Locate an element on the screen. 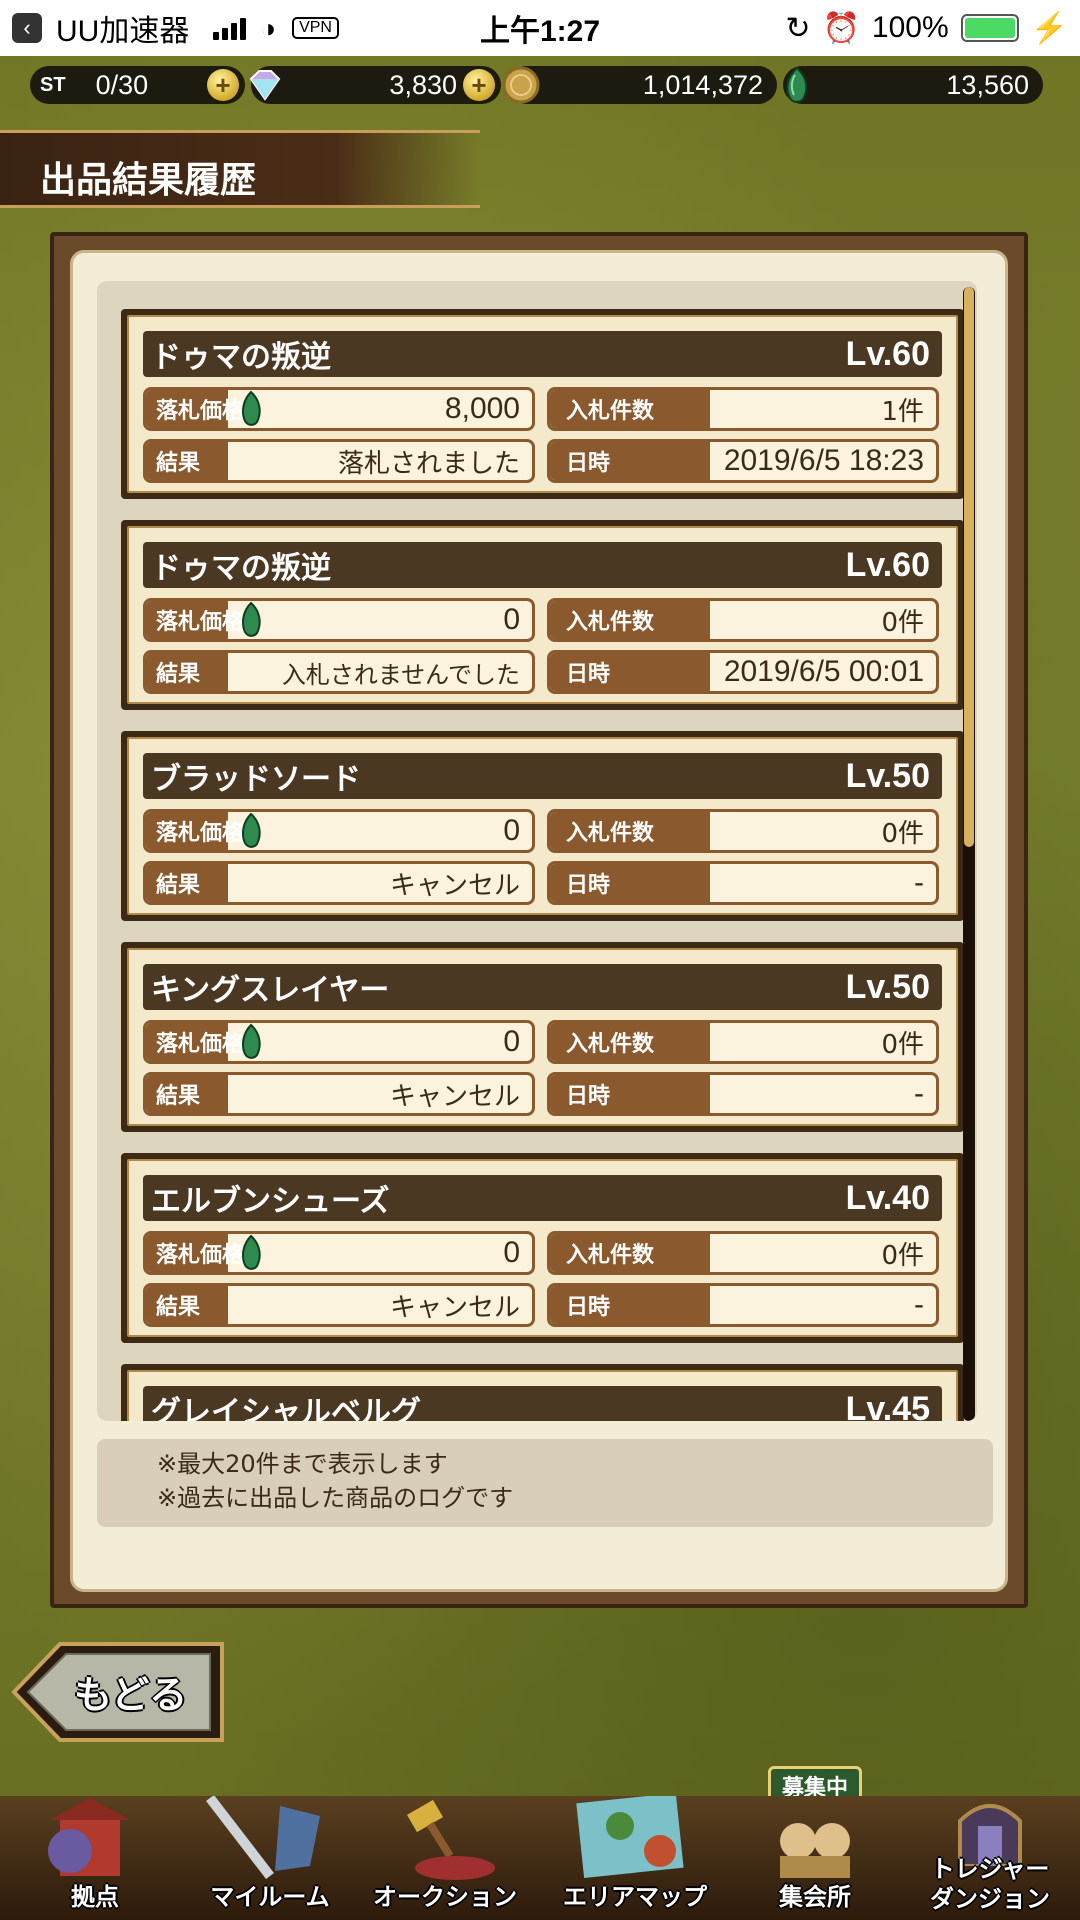 Image resolution: width=1080 pixels, height=1920 pixels. gold-coin-icon is located at coordinates (521, 85).